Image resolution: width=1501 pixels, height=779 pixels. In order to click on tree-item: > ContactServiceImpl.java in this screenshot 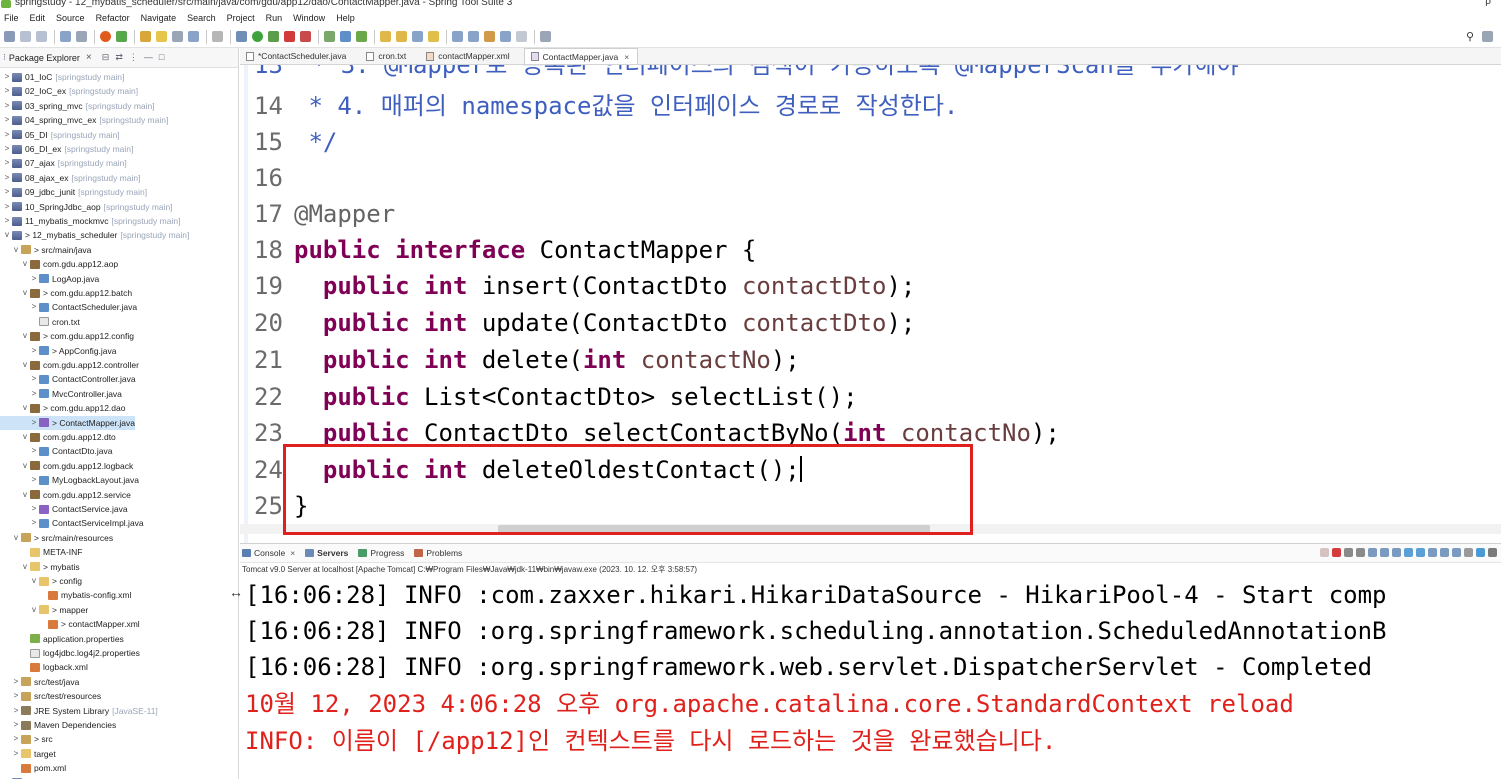, I will do `click(72, 523)`.